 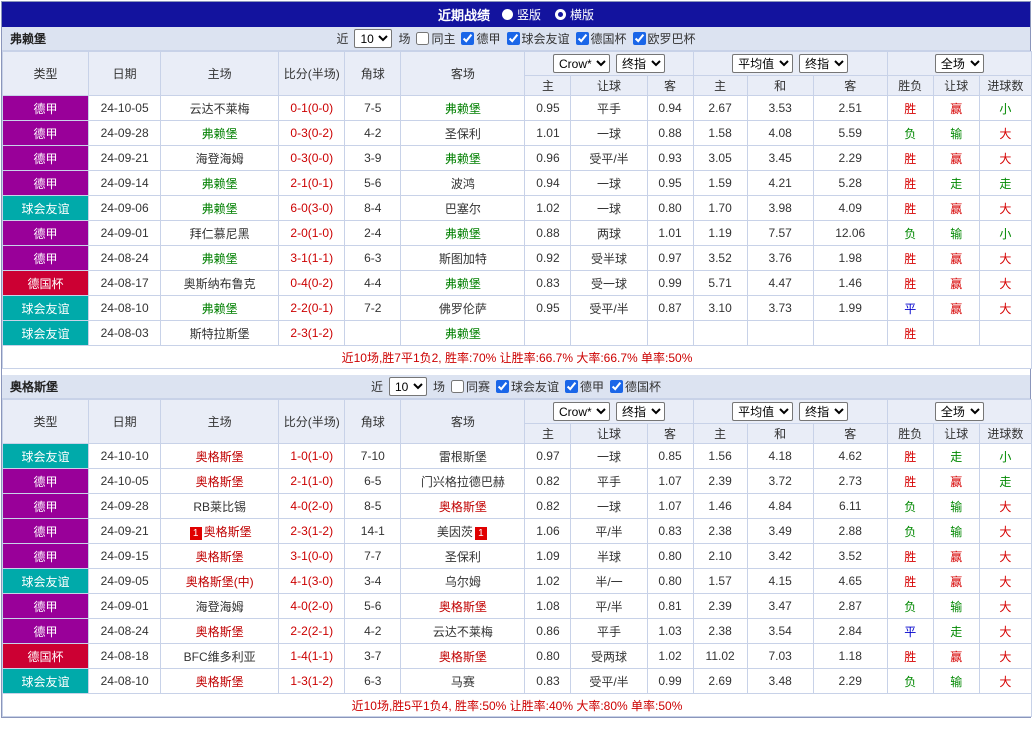 What do you see at coordinates (470, 386) in the screenshot?
I see `same-filter: 同赛` at bounding box center [470, 386].